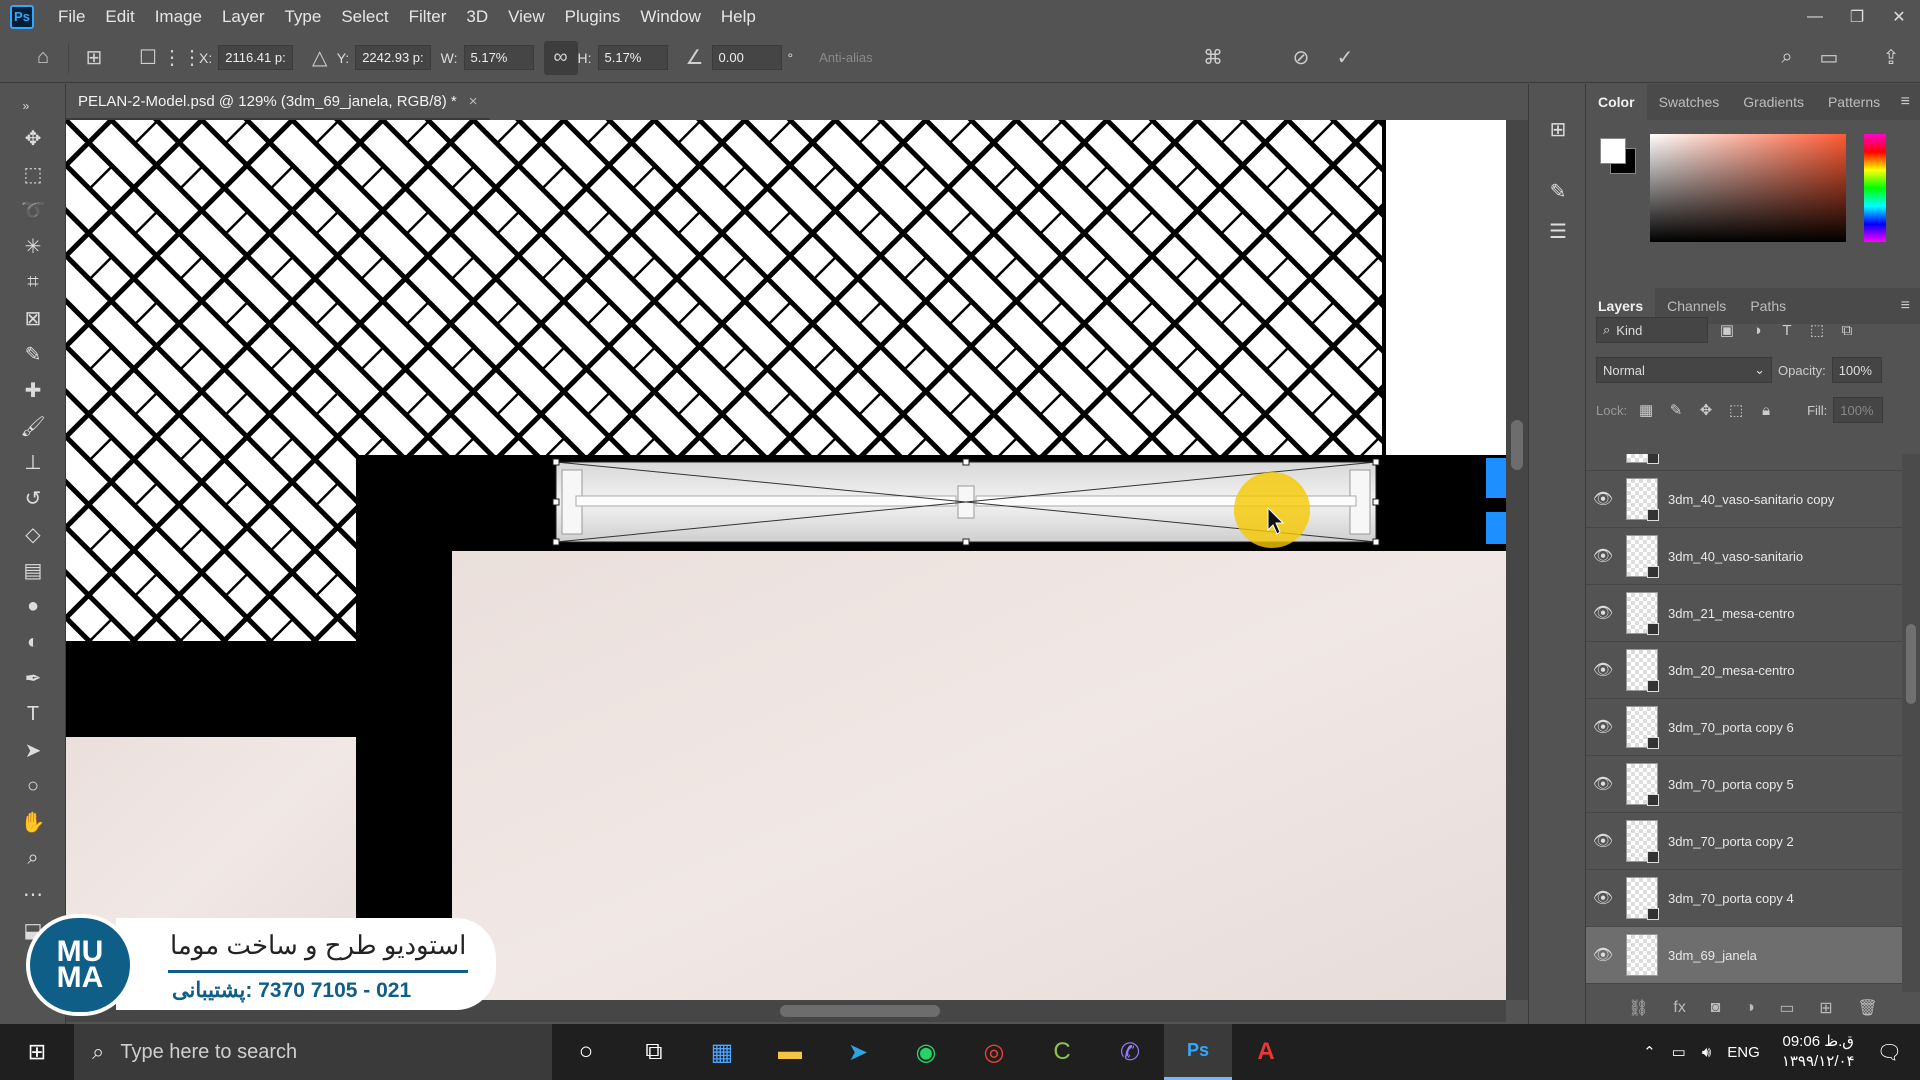 The width and height of the screenshot is (1920, 1080). What do you see at coordinates (1744, 898) in the screenshot?
I see `layer-row: 👁︎ 3dm_70_porta copy 4` at bounding box center [1744, 898].